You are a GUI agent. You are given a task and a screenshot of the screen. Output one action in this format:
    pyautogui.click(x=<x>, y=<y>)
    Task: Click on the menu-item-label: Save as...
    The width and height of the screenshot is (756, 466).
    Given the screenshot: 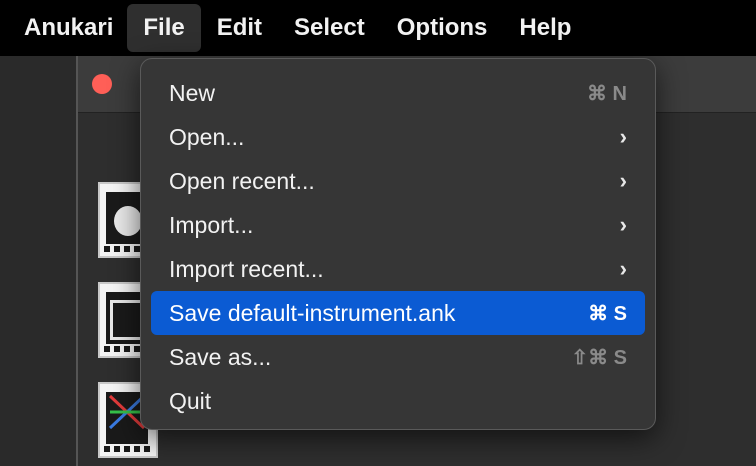 What is the action you would take?
    pyautogui.click(x=220, y=356)
    